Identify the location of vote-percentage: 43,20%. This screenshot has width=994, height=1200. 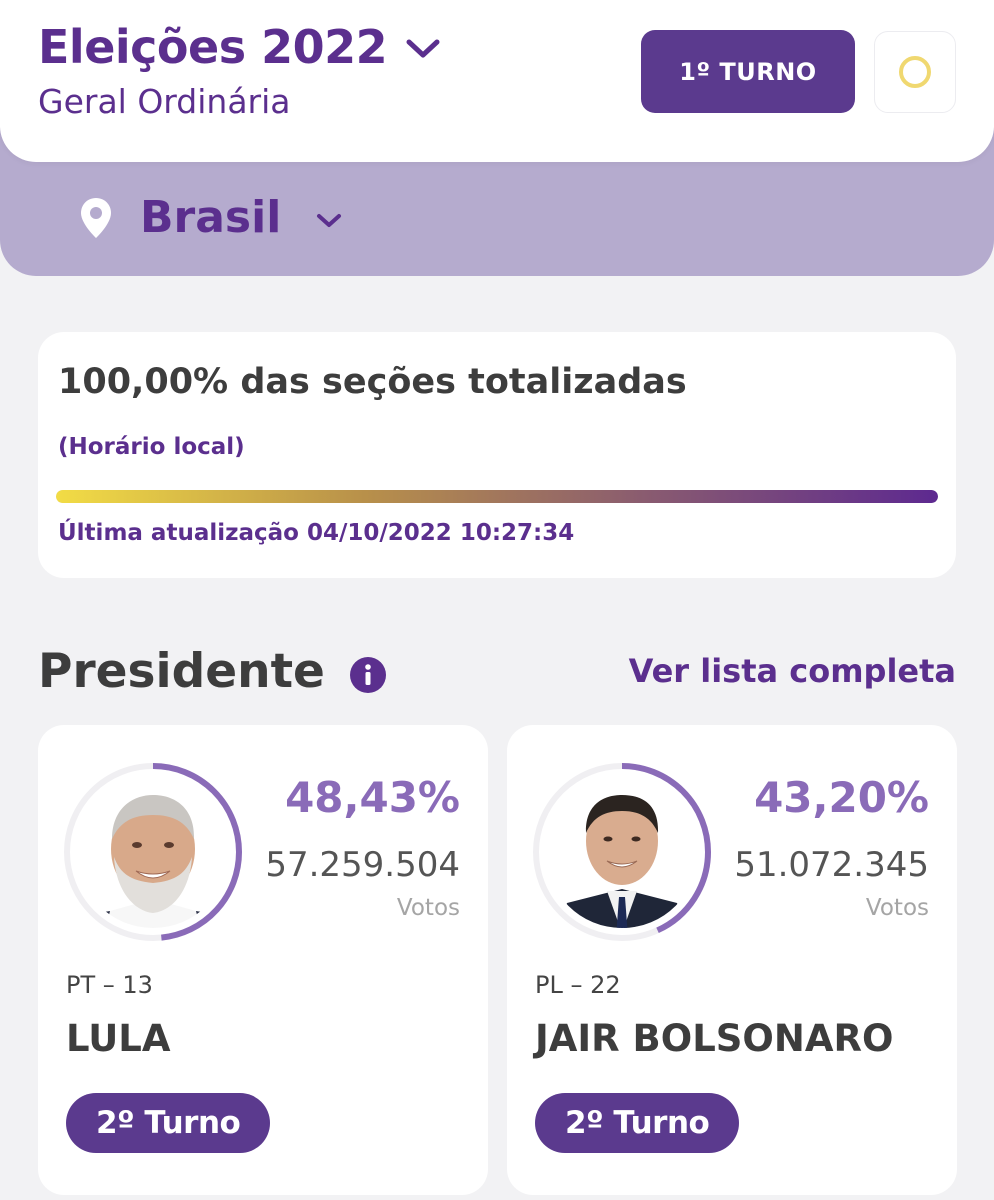
(841, 797).